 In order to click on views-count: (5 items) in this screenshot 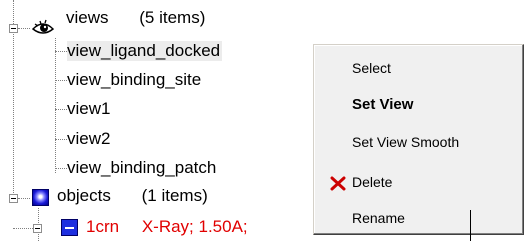, I will do `click(172, 17)`.